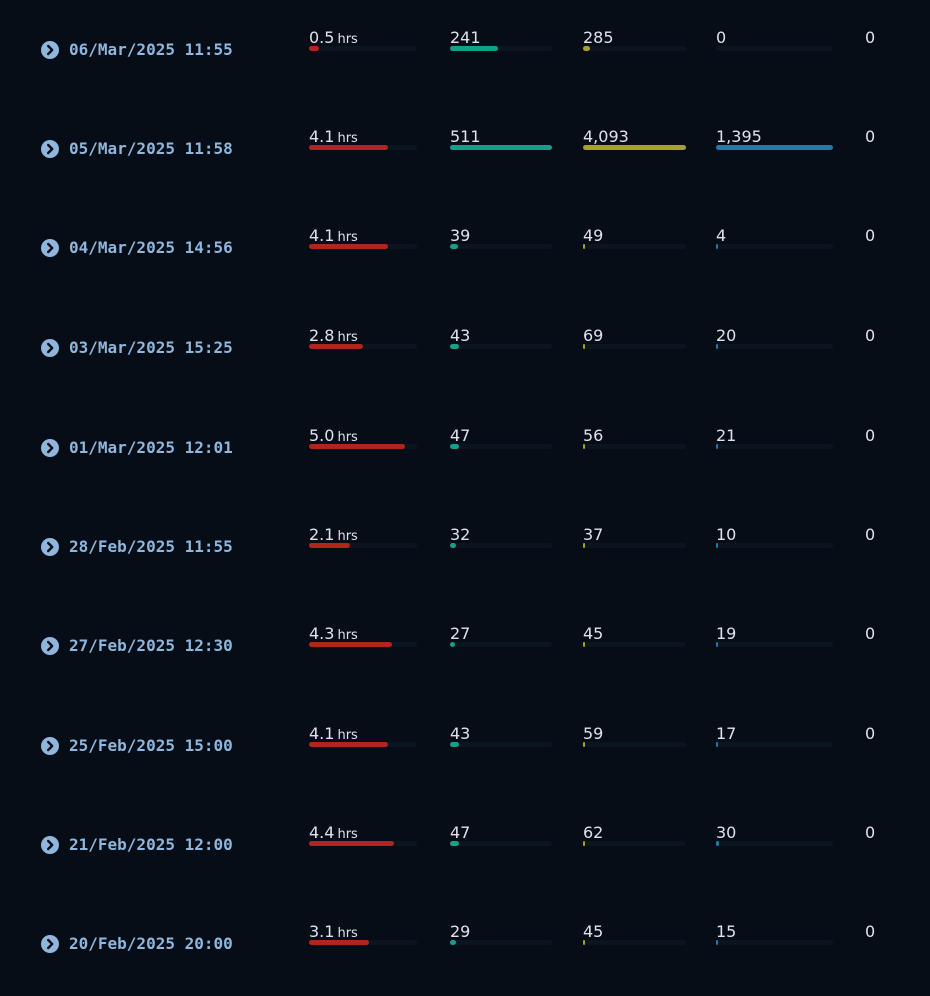 Image resolution: width=930 pixels, height=996 pixels. What do you see at coordinates (151, 247) in the screenshot?
I see `row-date: 04/Mar/2025 14:56` at bounding box center [151, 247].